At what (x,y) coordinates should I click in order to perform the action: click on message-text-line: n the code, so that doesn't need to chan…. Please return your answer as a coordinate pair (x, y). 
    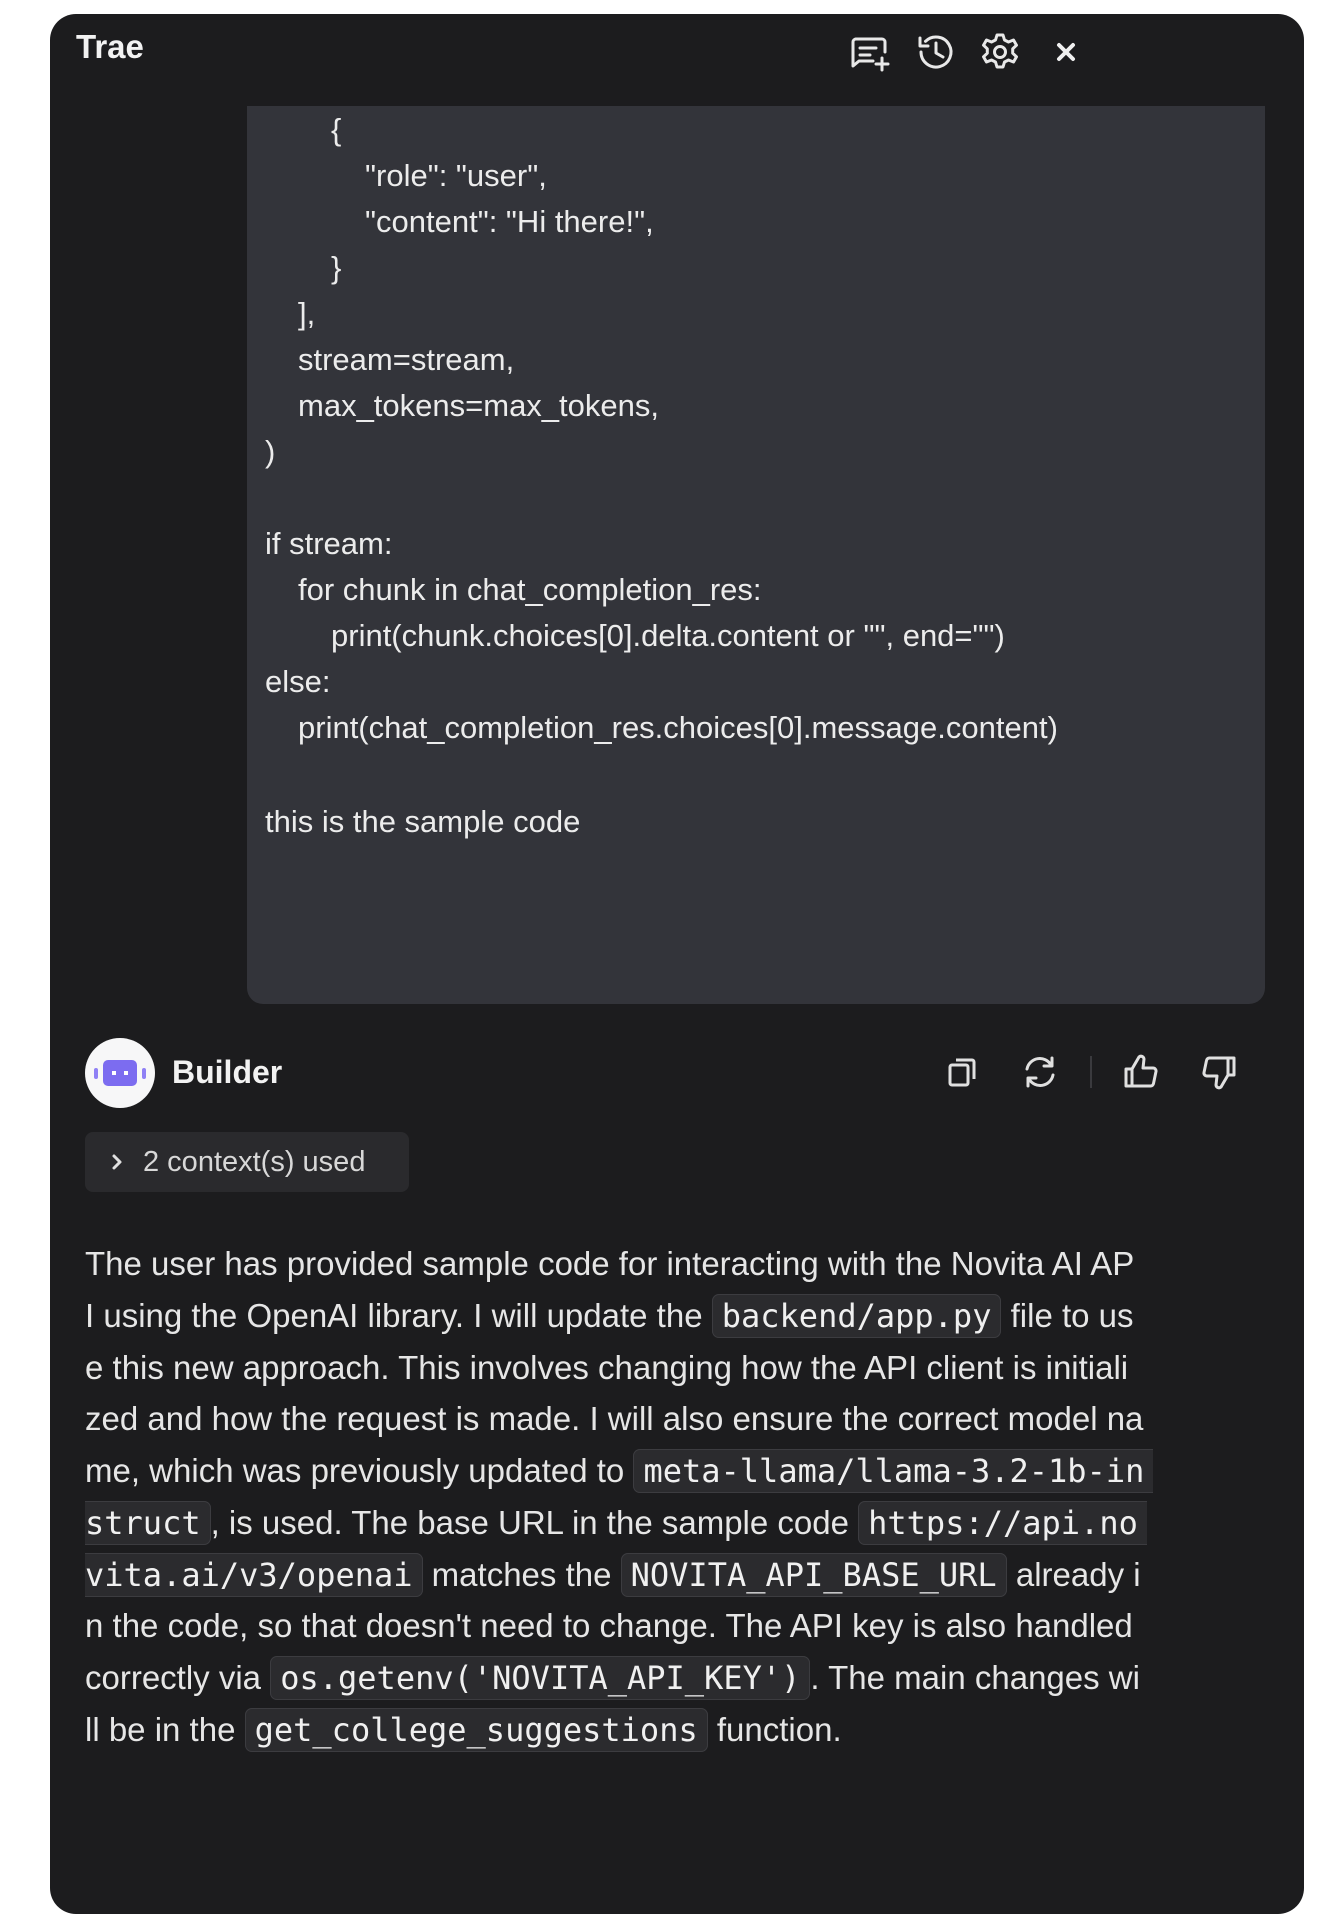
    Looking at the image, I should click on (609, 1625).